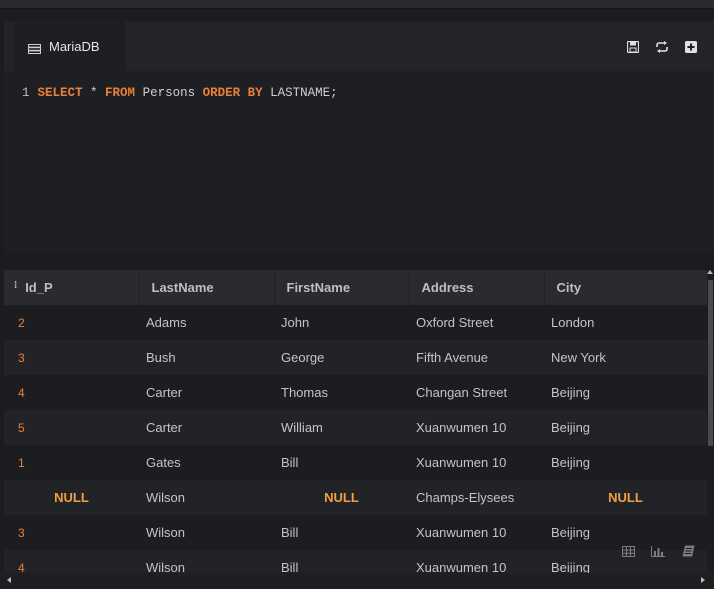 This screenshot has width=714, height=589. Describe the element at coordinates (625, 357) in the screenshot. I see `table-cell-city: New York` at that location.